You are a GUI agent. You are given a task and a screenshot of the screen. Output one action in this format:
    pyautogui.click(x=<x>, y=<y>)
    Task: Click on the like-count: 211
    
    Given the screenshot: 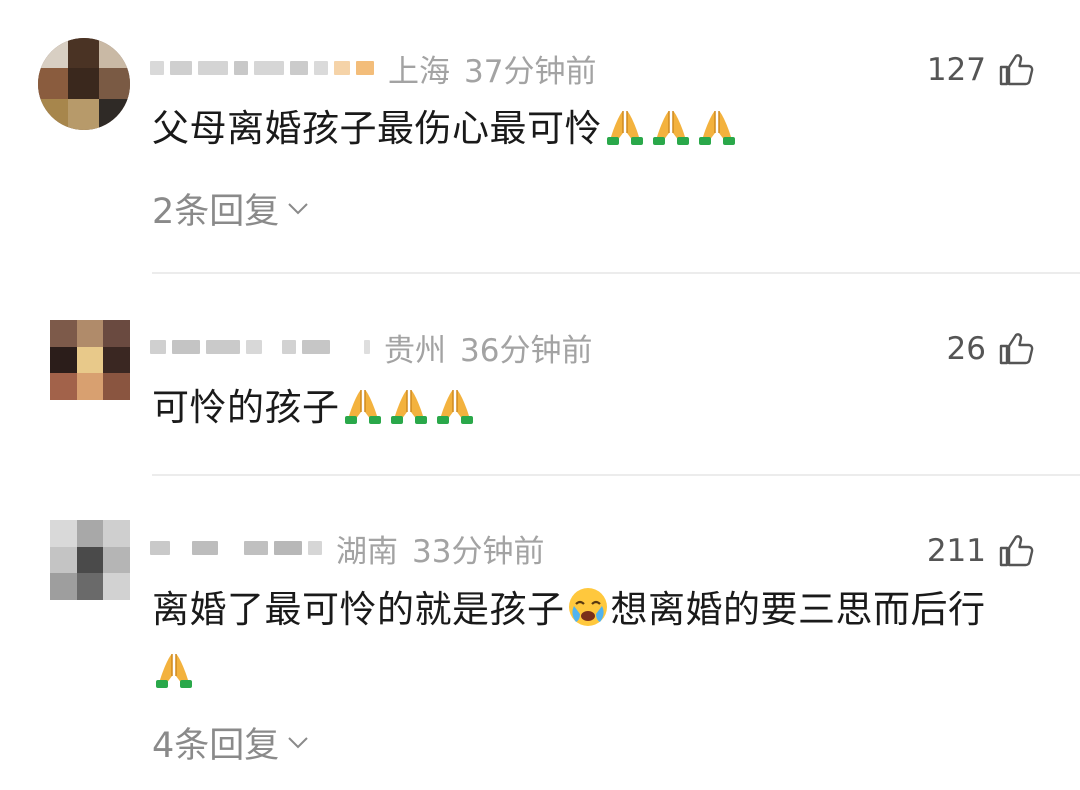 What is the action you would take?
    pyautogui.click(x=956, y=551)
    